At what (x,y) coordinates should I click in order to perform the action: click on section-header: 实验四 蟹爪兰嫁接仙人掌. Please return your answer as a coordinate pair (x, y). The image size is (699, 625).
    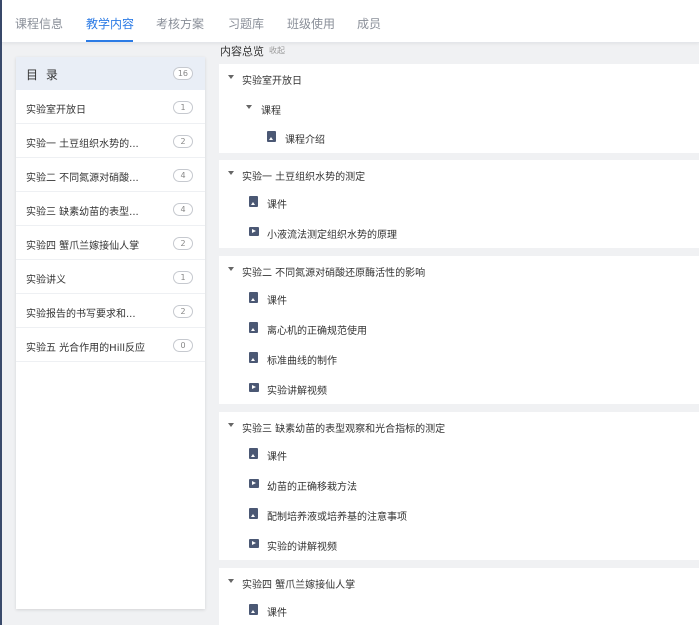
    Looking at the image, I should click on (459, 583).